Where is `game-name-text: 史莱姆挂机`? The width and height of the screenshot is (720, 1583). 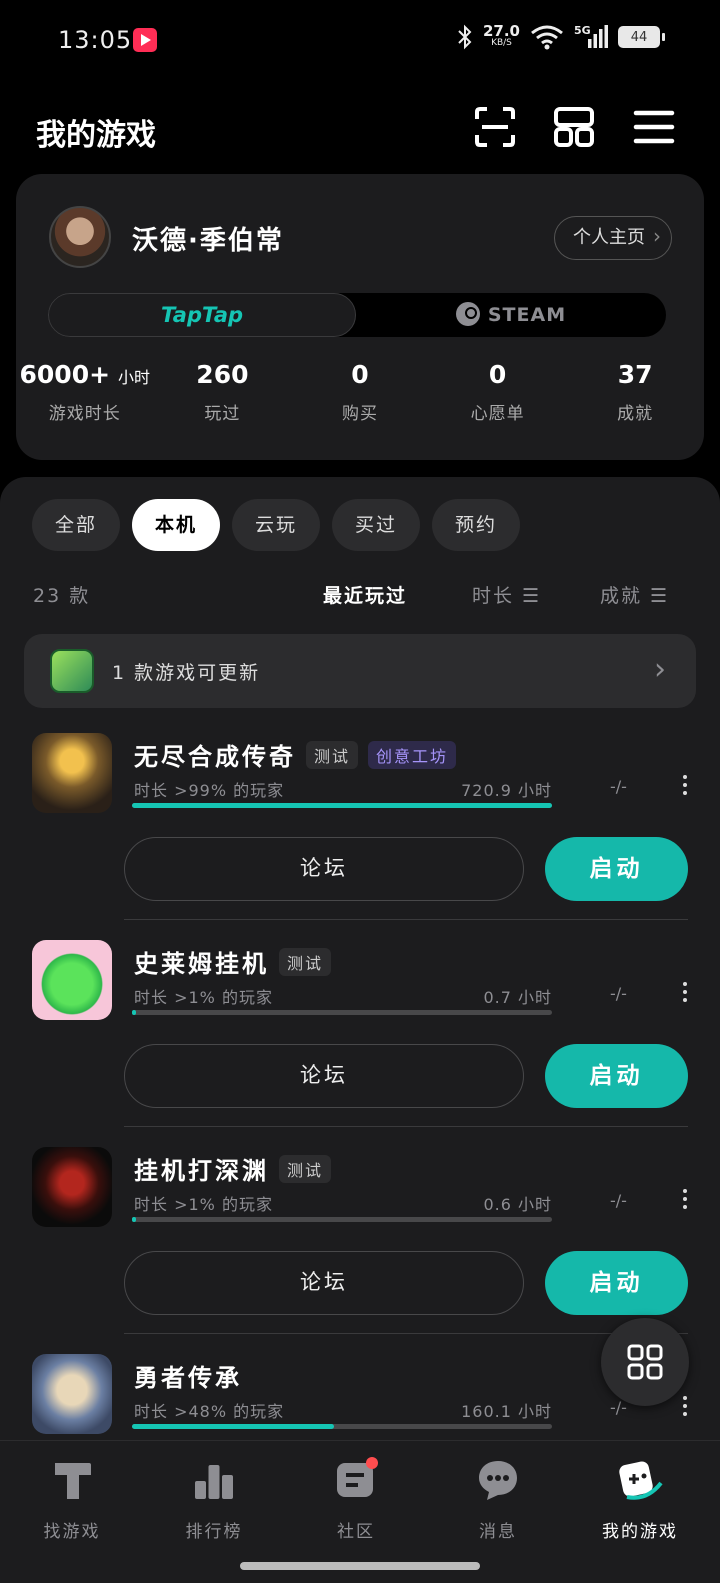
game-name-text: 史莱姆挂机 is located at coordinates (201, 964).